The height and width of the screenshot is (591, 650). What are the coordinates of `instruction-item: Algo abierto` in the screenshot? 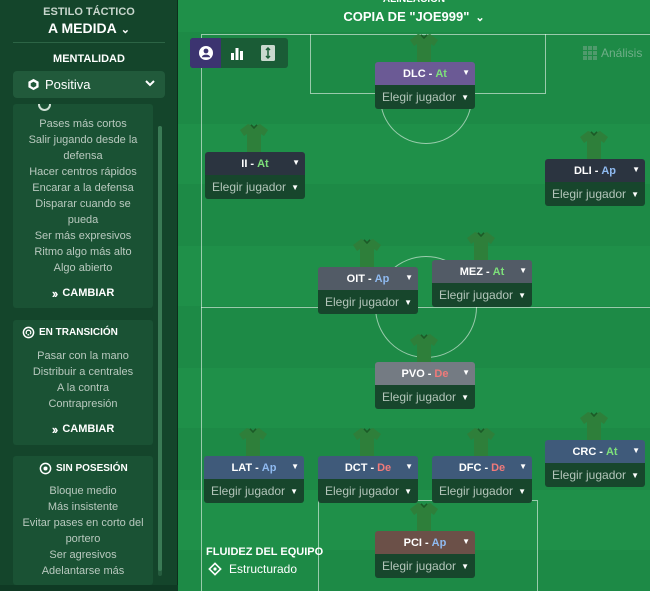 It's located at (83, 268).